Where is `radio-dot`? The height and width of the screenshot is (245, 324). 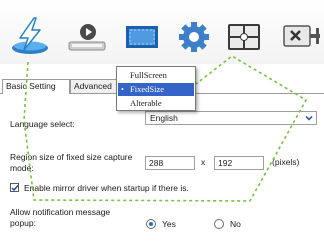
radio-dot is located at coordinates (151, 224).